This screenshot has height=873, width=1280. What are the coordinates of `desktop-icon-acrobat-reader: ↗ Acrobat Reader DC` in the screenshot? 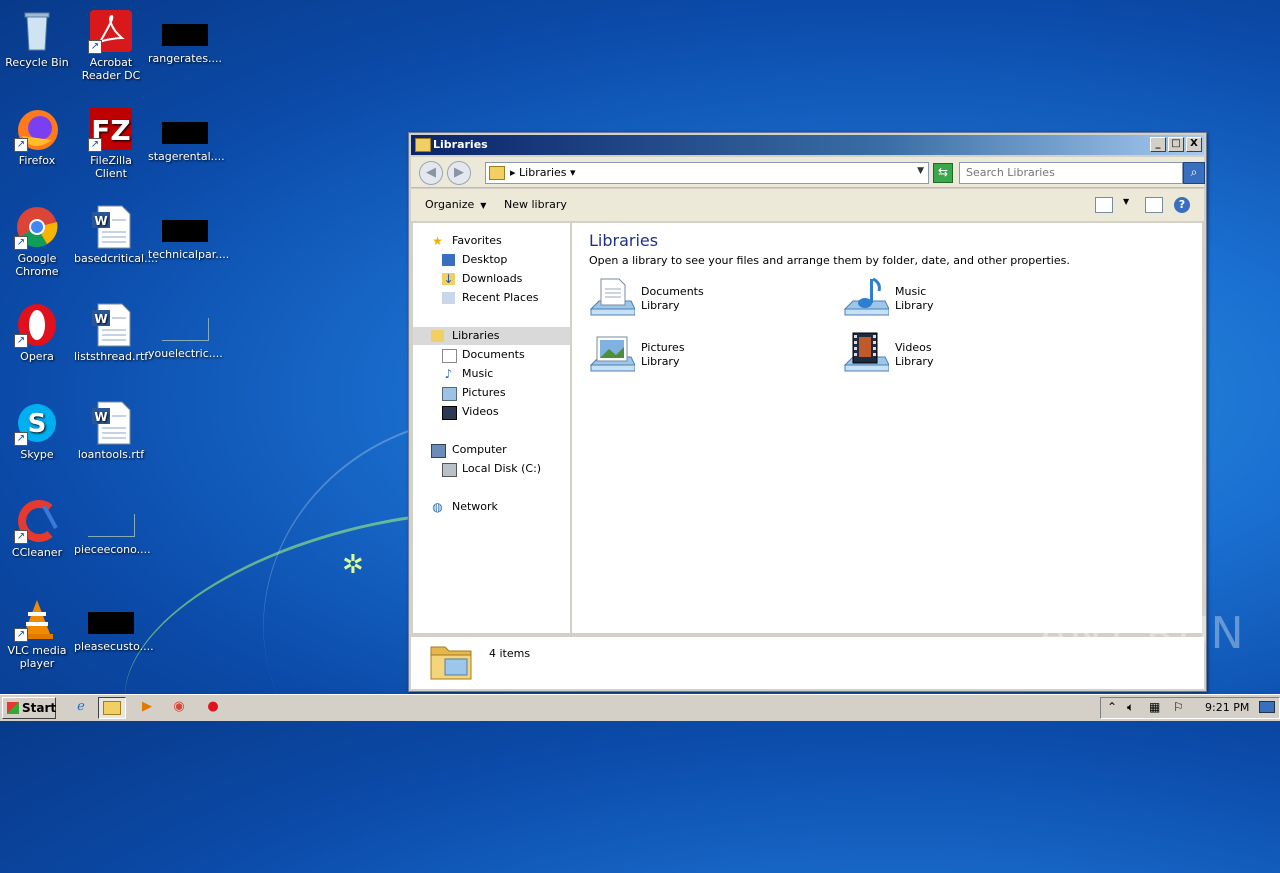 It's located at (111, 43).